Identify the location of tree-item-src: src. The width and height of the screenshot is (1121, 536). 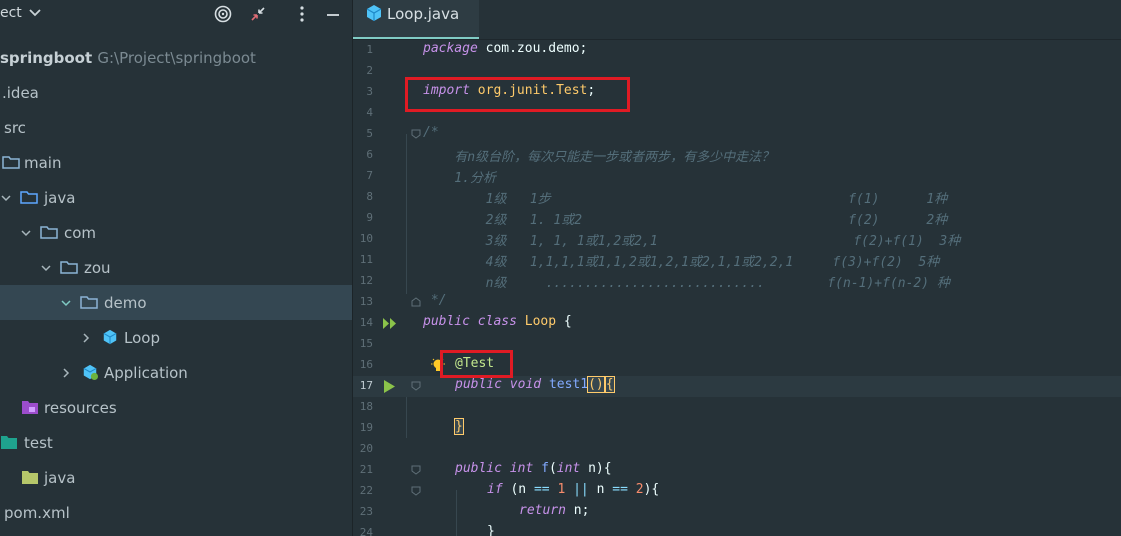
(176, 127).